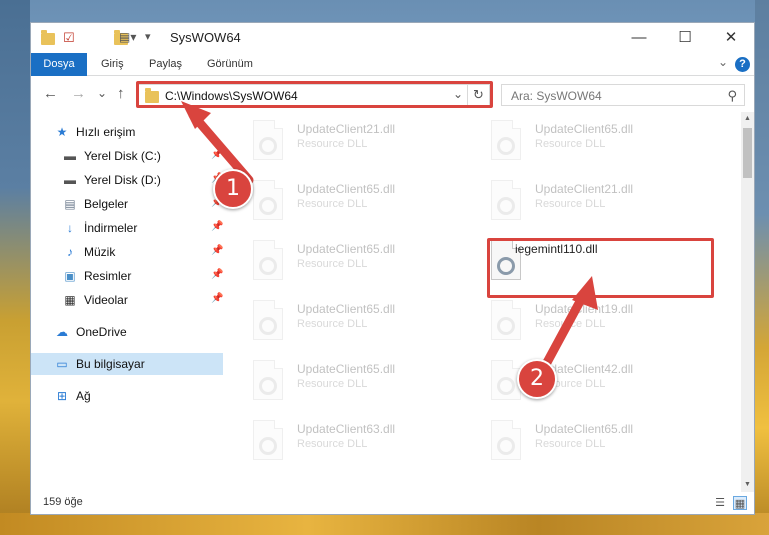 The height and width of the screenshot is (535, 769). What do you see at coordinates (720, 503) in the screenshot?
I see `details-view-icon: ☰` at bounding box center [720, 503].